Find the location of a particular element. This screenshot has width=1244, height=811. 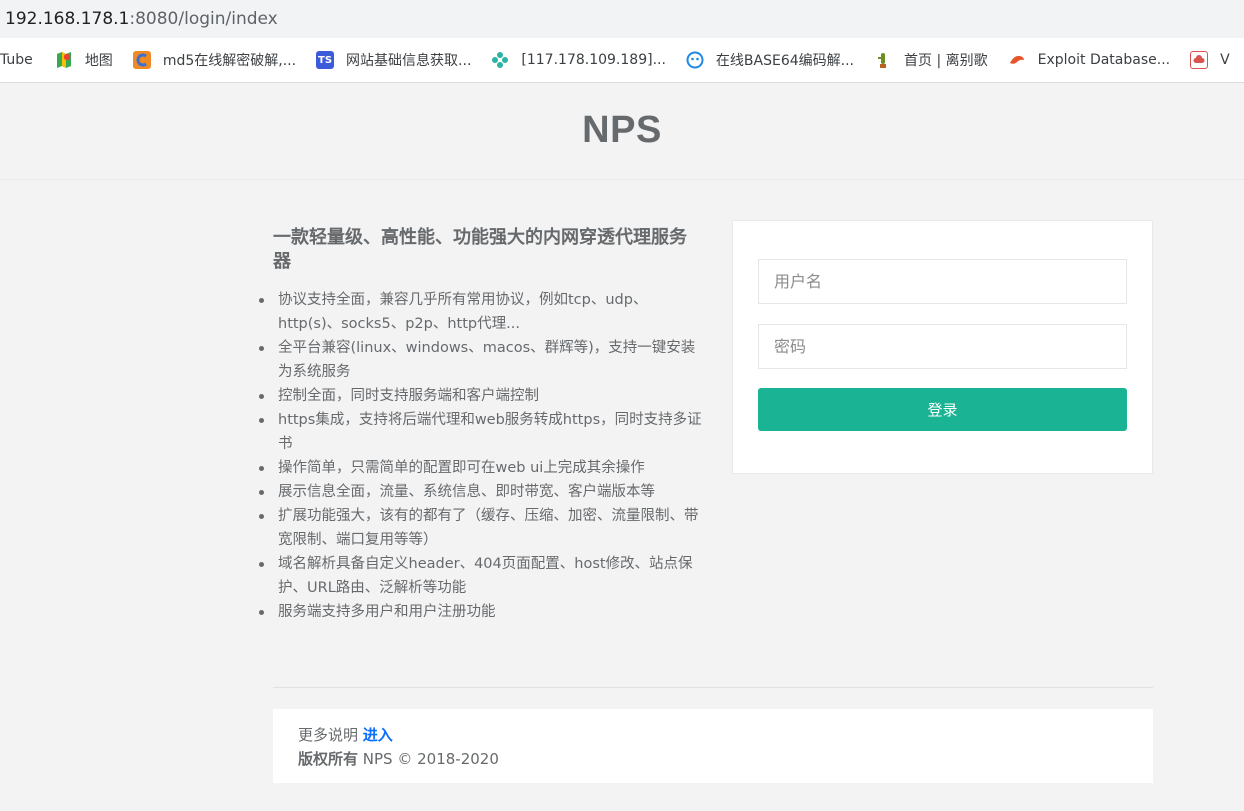

url-host: 192.168.178.1 is located at coordinates (67, 19).